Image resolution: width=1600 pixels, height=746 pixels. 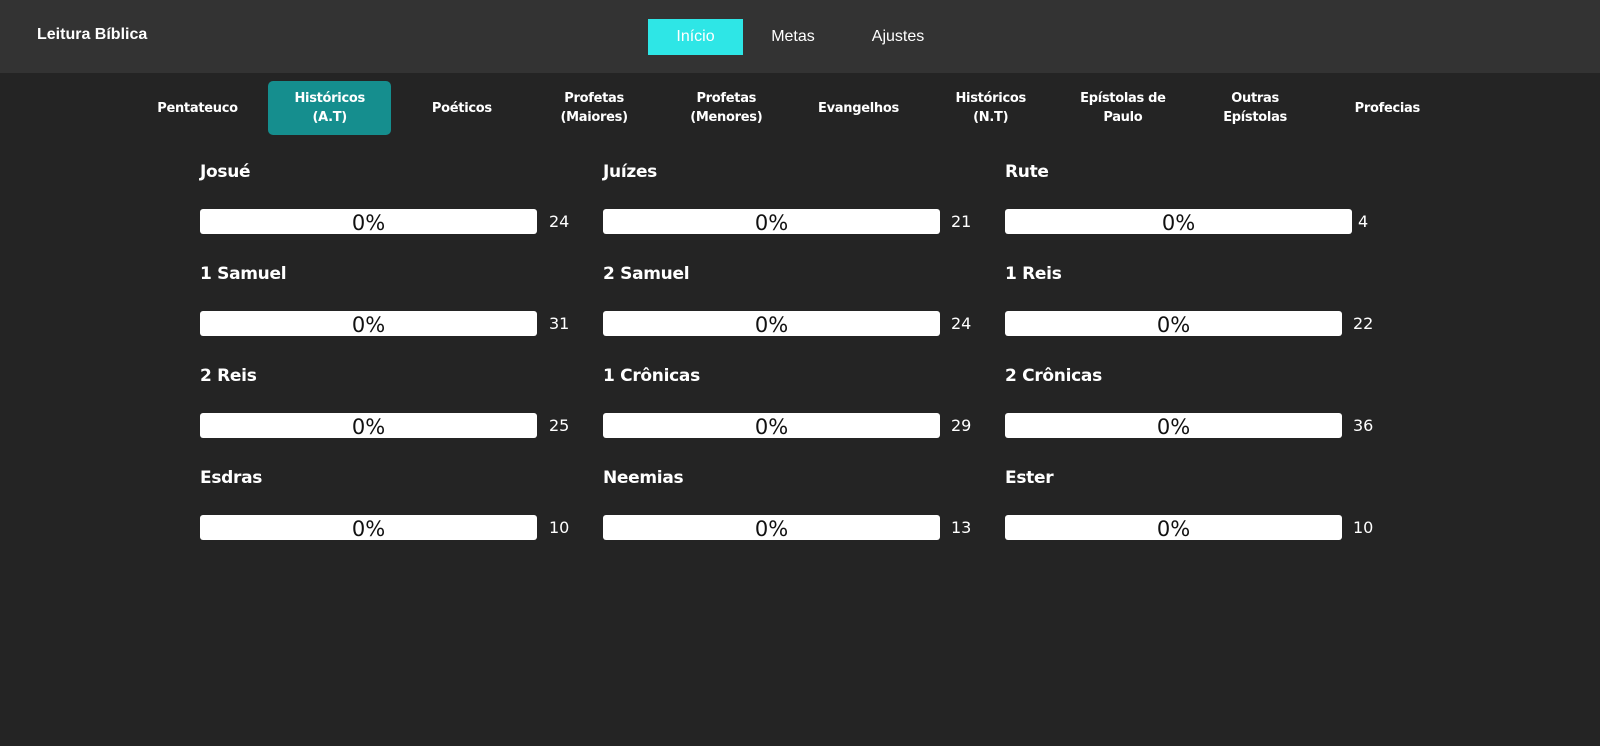 What do you see at coordinates (1363, 425) in the screenshot?
I see `chapter-count: 36` at bounding box center [1363, 425].